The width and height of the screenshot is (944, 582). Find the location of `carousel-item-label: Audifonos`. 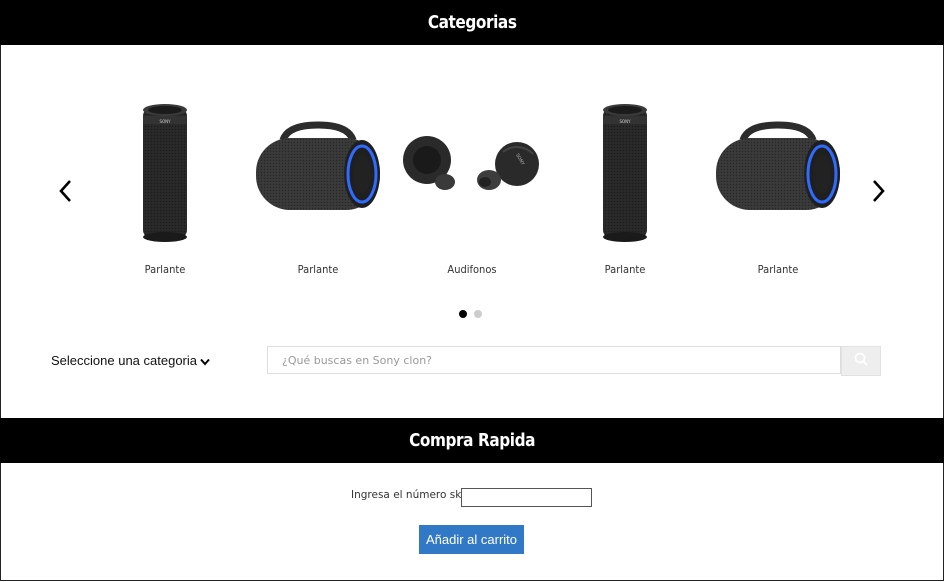

carousel-item-label: Audifonos is located at coordinates (472, 269).